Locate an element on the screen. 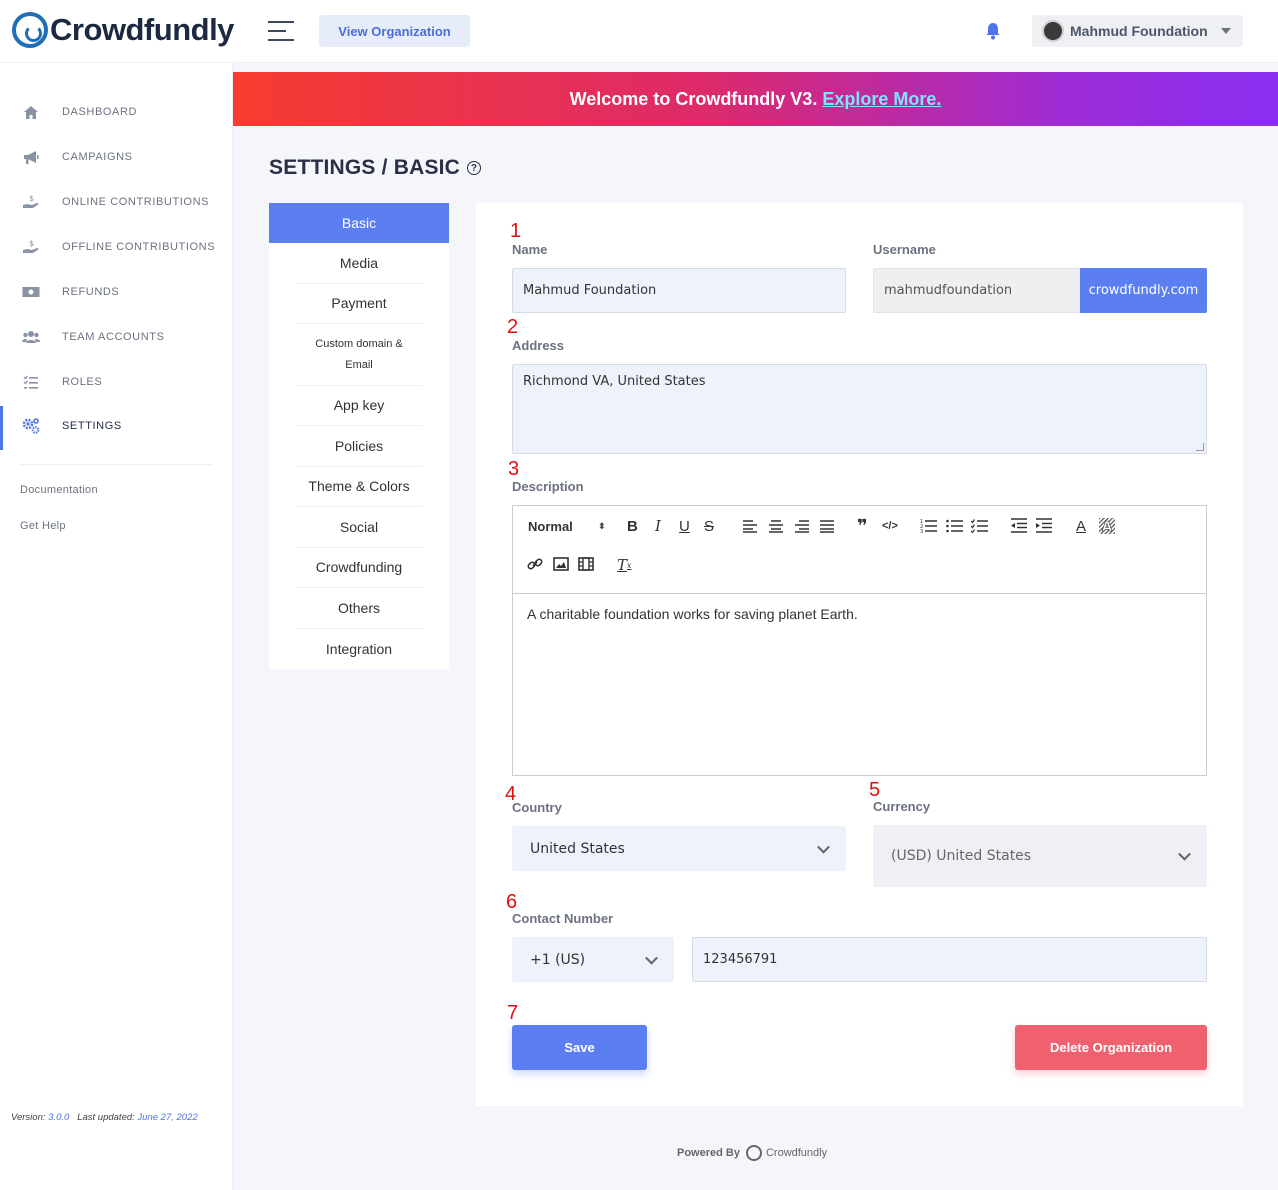 The width and height of the screenshot is (1278, 1190). username-label: Username is located at coordinates (904, 249).